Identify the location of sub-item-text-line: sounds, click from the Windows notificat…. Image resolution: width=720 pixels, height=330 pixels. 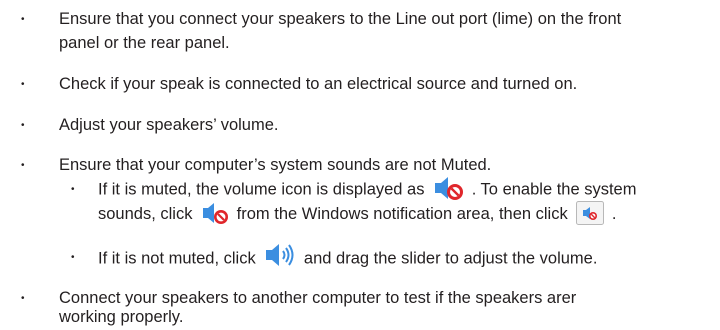
(357, 213).